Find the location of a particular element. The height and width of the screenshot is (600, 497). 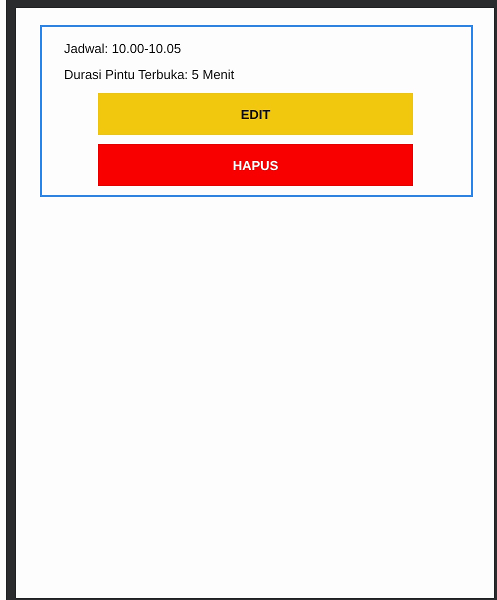

schedule-text: Jadwal: 10.00-10.05 is located at coordinates (123, 49).